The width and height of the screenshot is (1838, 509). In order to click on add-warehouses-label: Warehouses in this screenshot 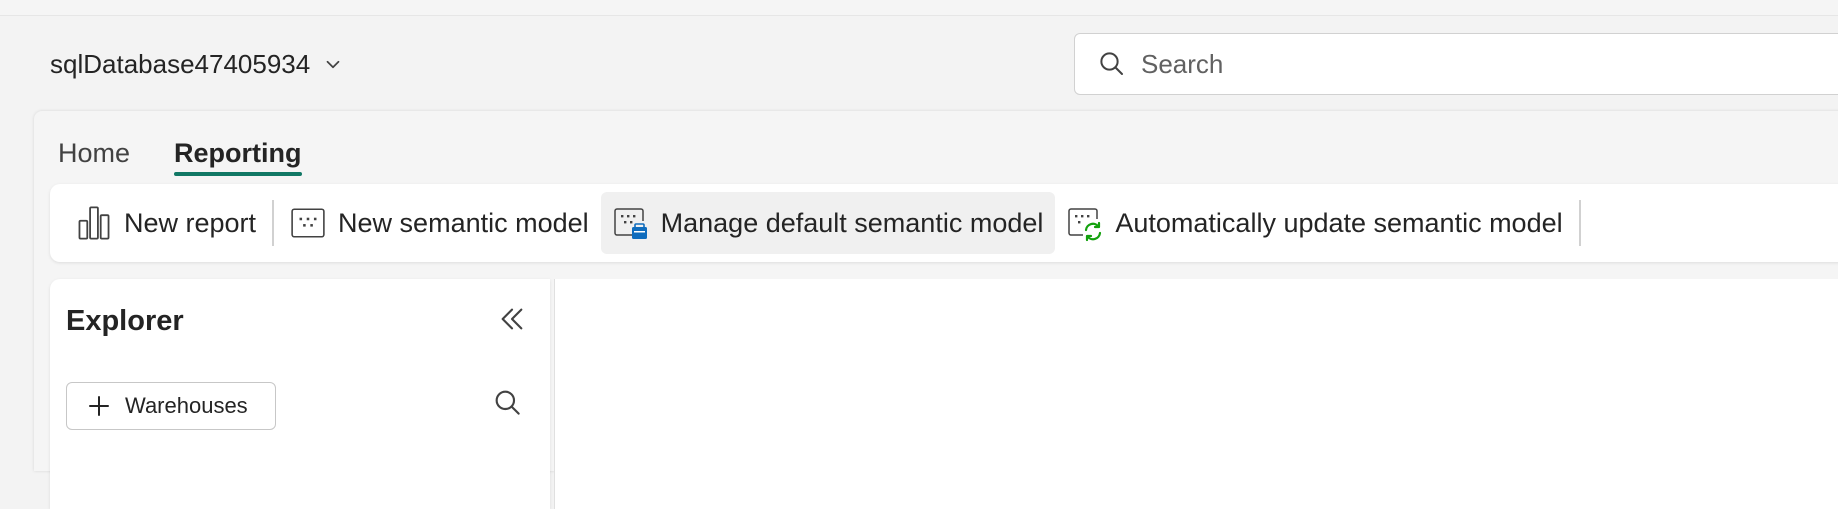, I will do `click(186, 405)`.